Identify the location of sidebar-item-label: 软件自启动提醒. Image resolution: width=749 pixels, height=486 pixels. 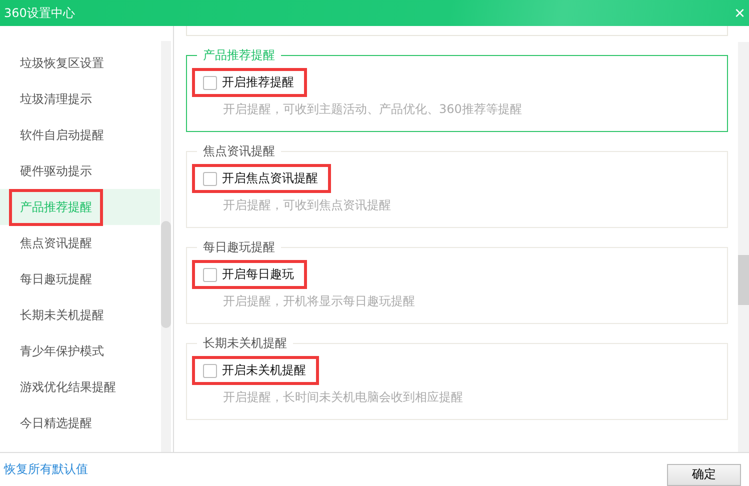
(62, 135).